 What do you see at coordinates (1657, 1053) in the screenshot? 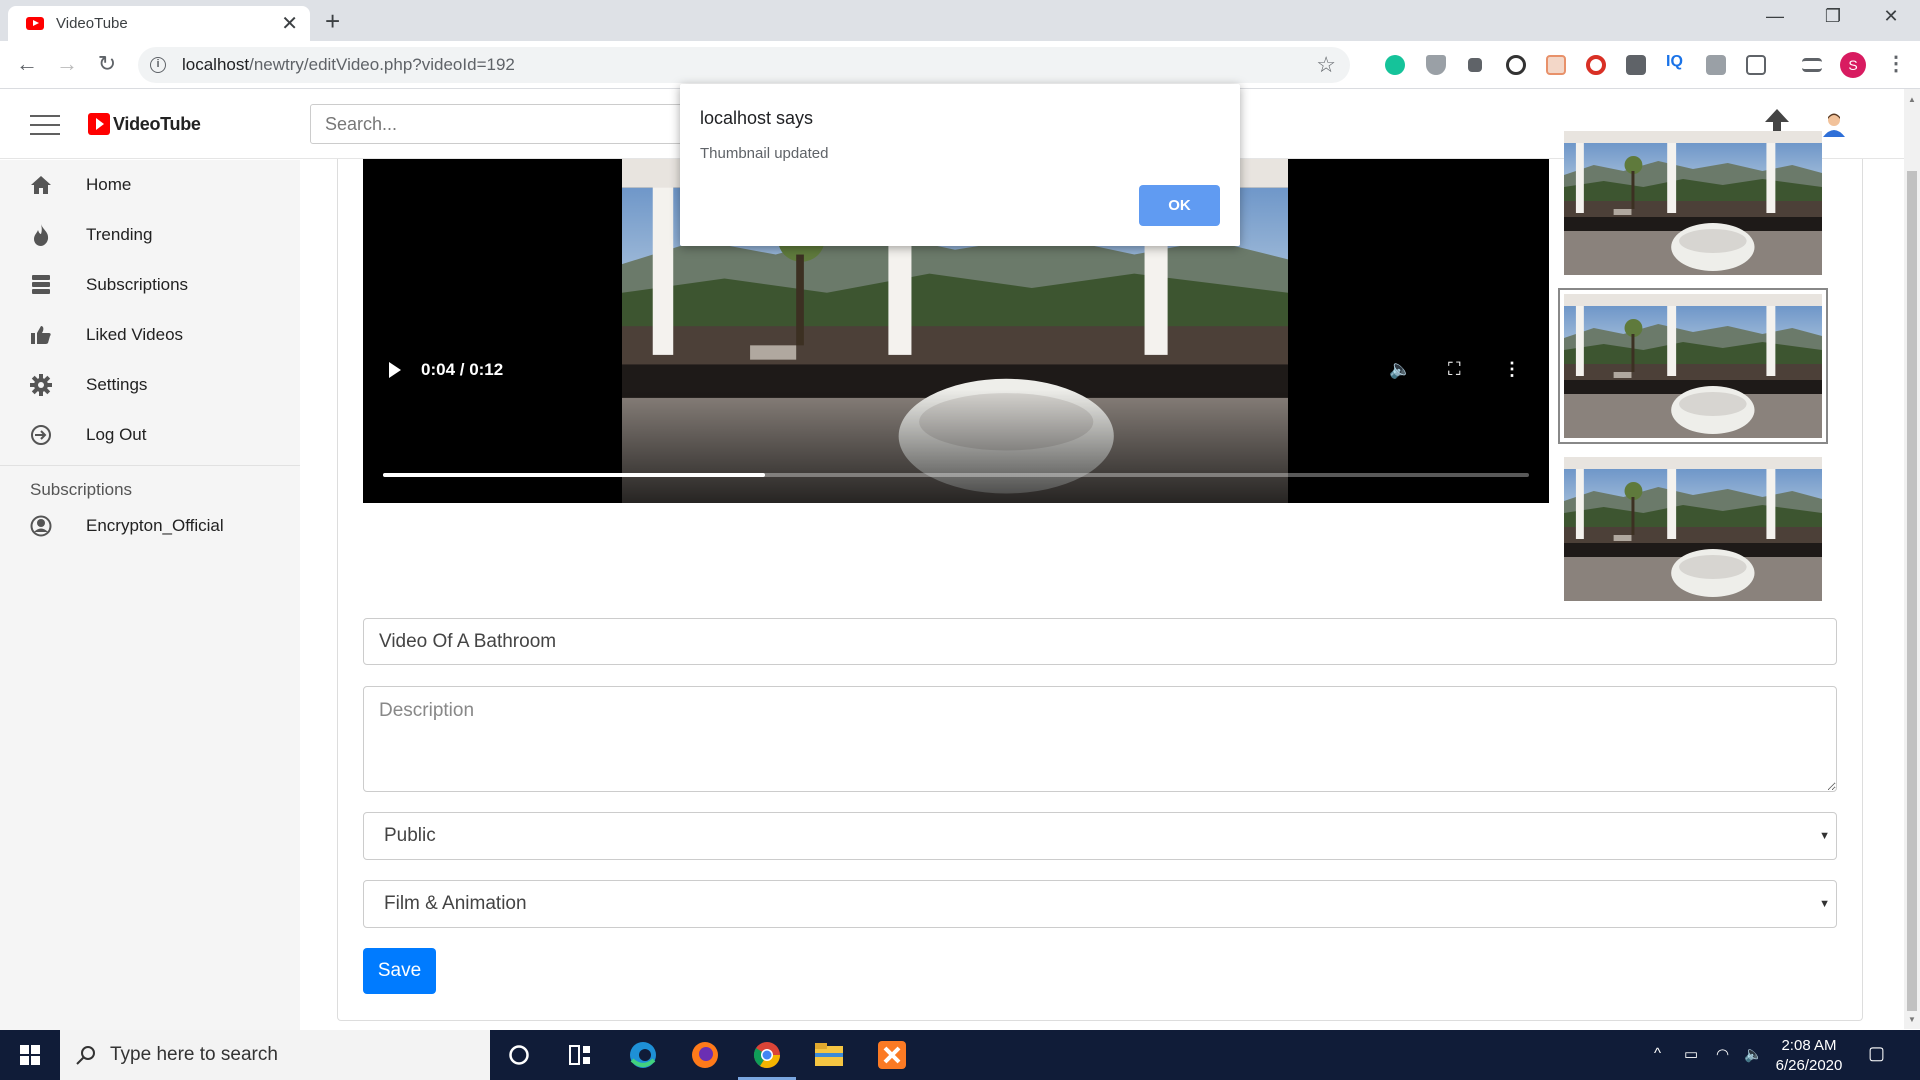
I see `show-hidden-icons: ^` at bounding box center [1657, 1053].